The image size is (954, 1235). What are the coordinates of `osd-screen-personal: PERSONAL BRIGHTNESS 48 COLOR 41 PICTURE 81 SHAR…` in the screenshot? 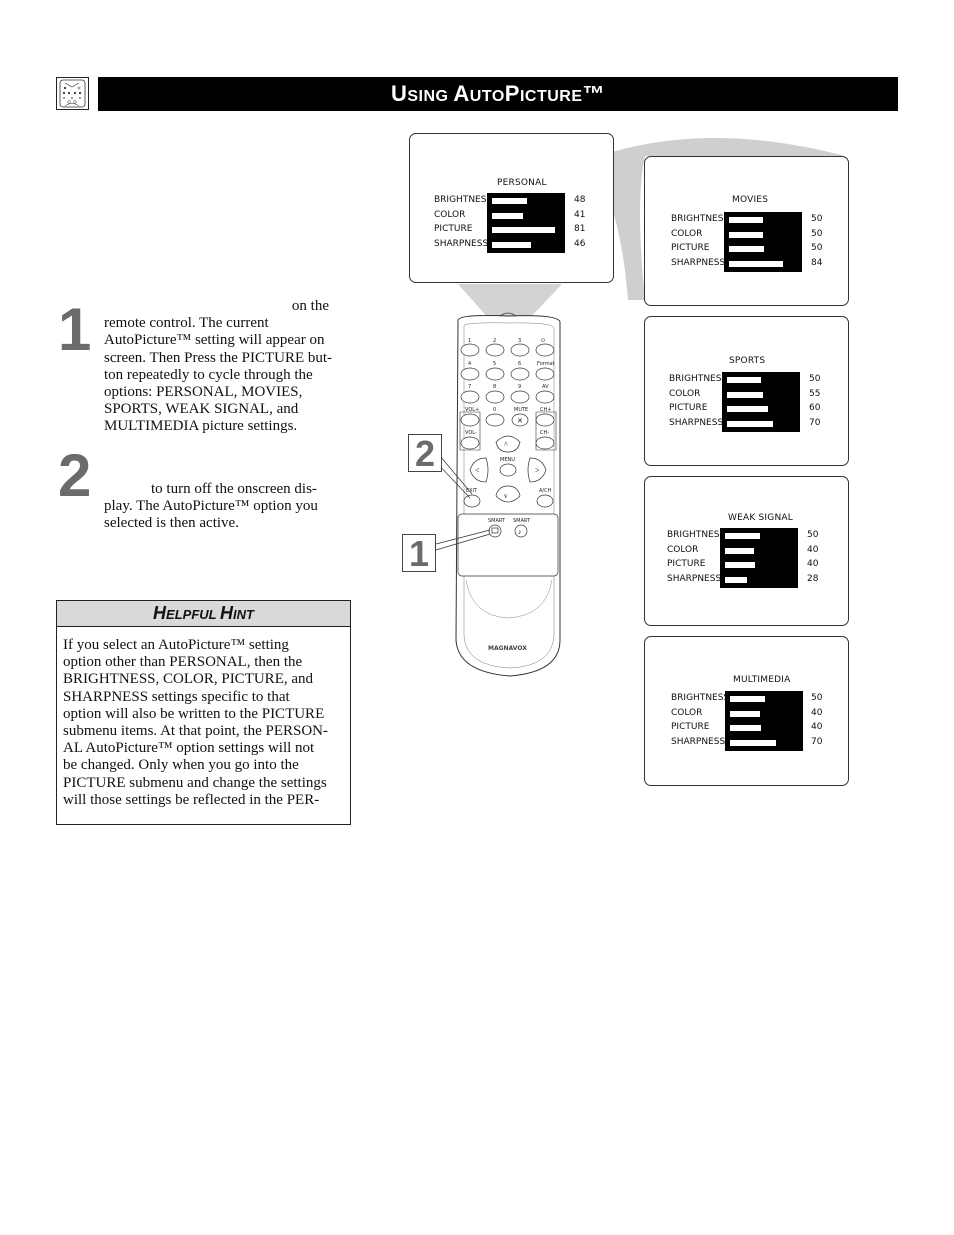 It's located at (511, 208).